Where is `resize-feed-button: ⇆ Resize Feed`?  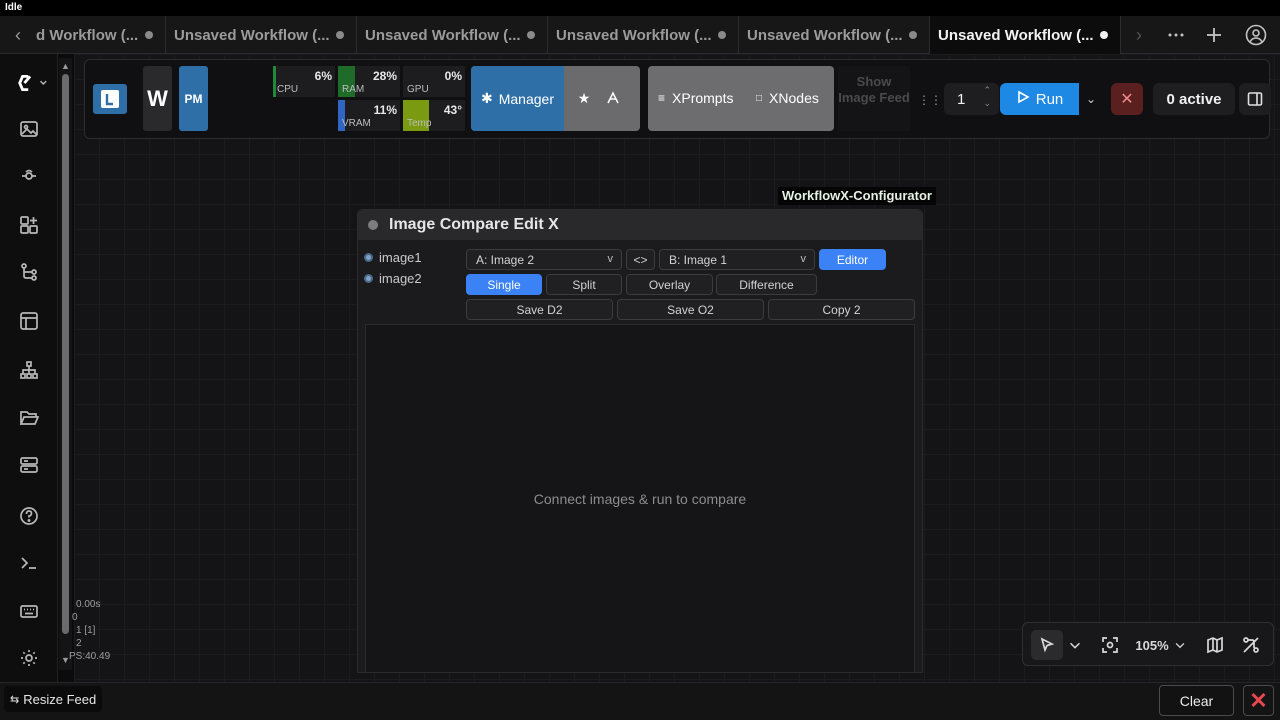 resize-feed-button: ⇆ Resize Feed is located at coordinates (53, 699).